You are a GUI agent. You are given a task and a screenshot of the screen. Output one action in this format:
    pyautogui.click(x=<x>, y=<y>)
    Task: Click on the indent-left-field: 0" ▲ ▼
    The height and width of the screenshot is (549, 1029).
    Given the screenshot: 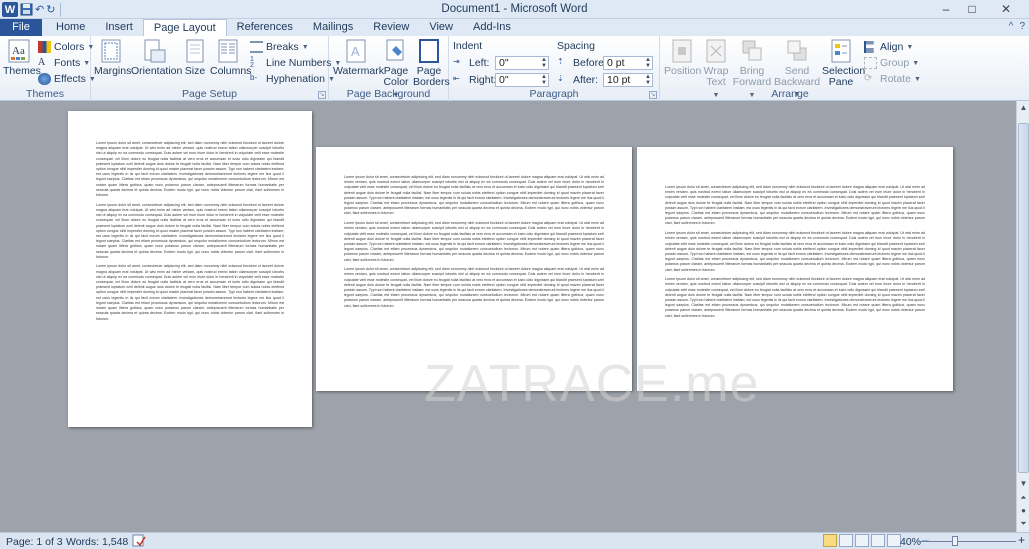 What is the action you would take?
    pyautogui.click(x=522, y=63)
    